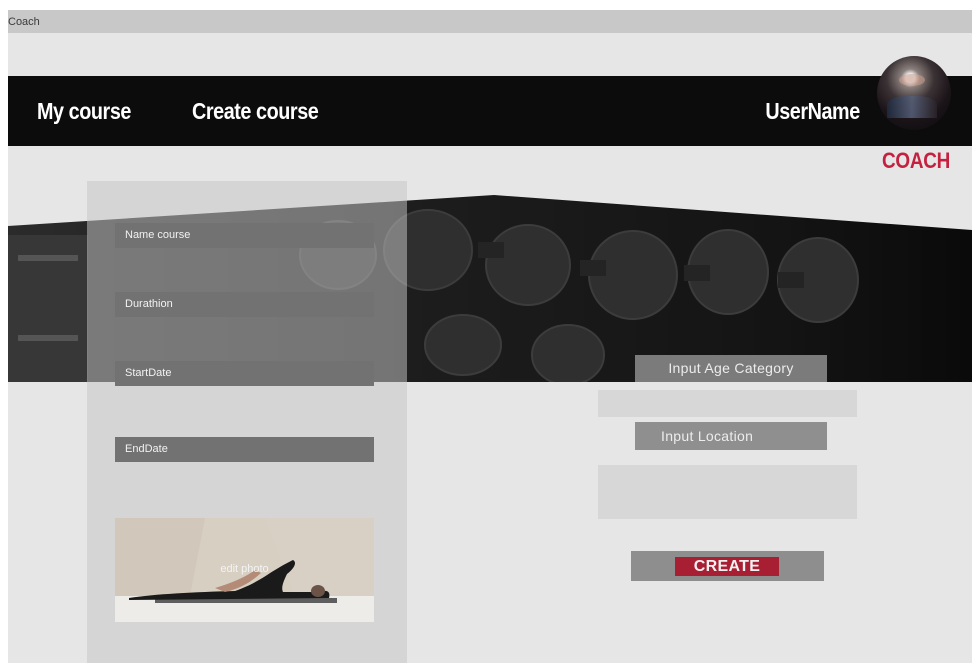 The height and width of the screenshot is (663, 972). What do you see at coordinates (244, 373) in the screenshot?
I see `start-date-input: StartDate` at bounding box center [244, 373].